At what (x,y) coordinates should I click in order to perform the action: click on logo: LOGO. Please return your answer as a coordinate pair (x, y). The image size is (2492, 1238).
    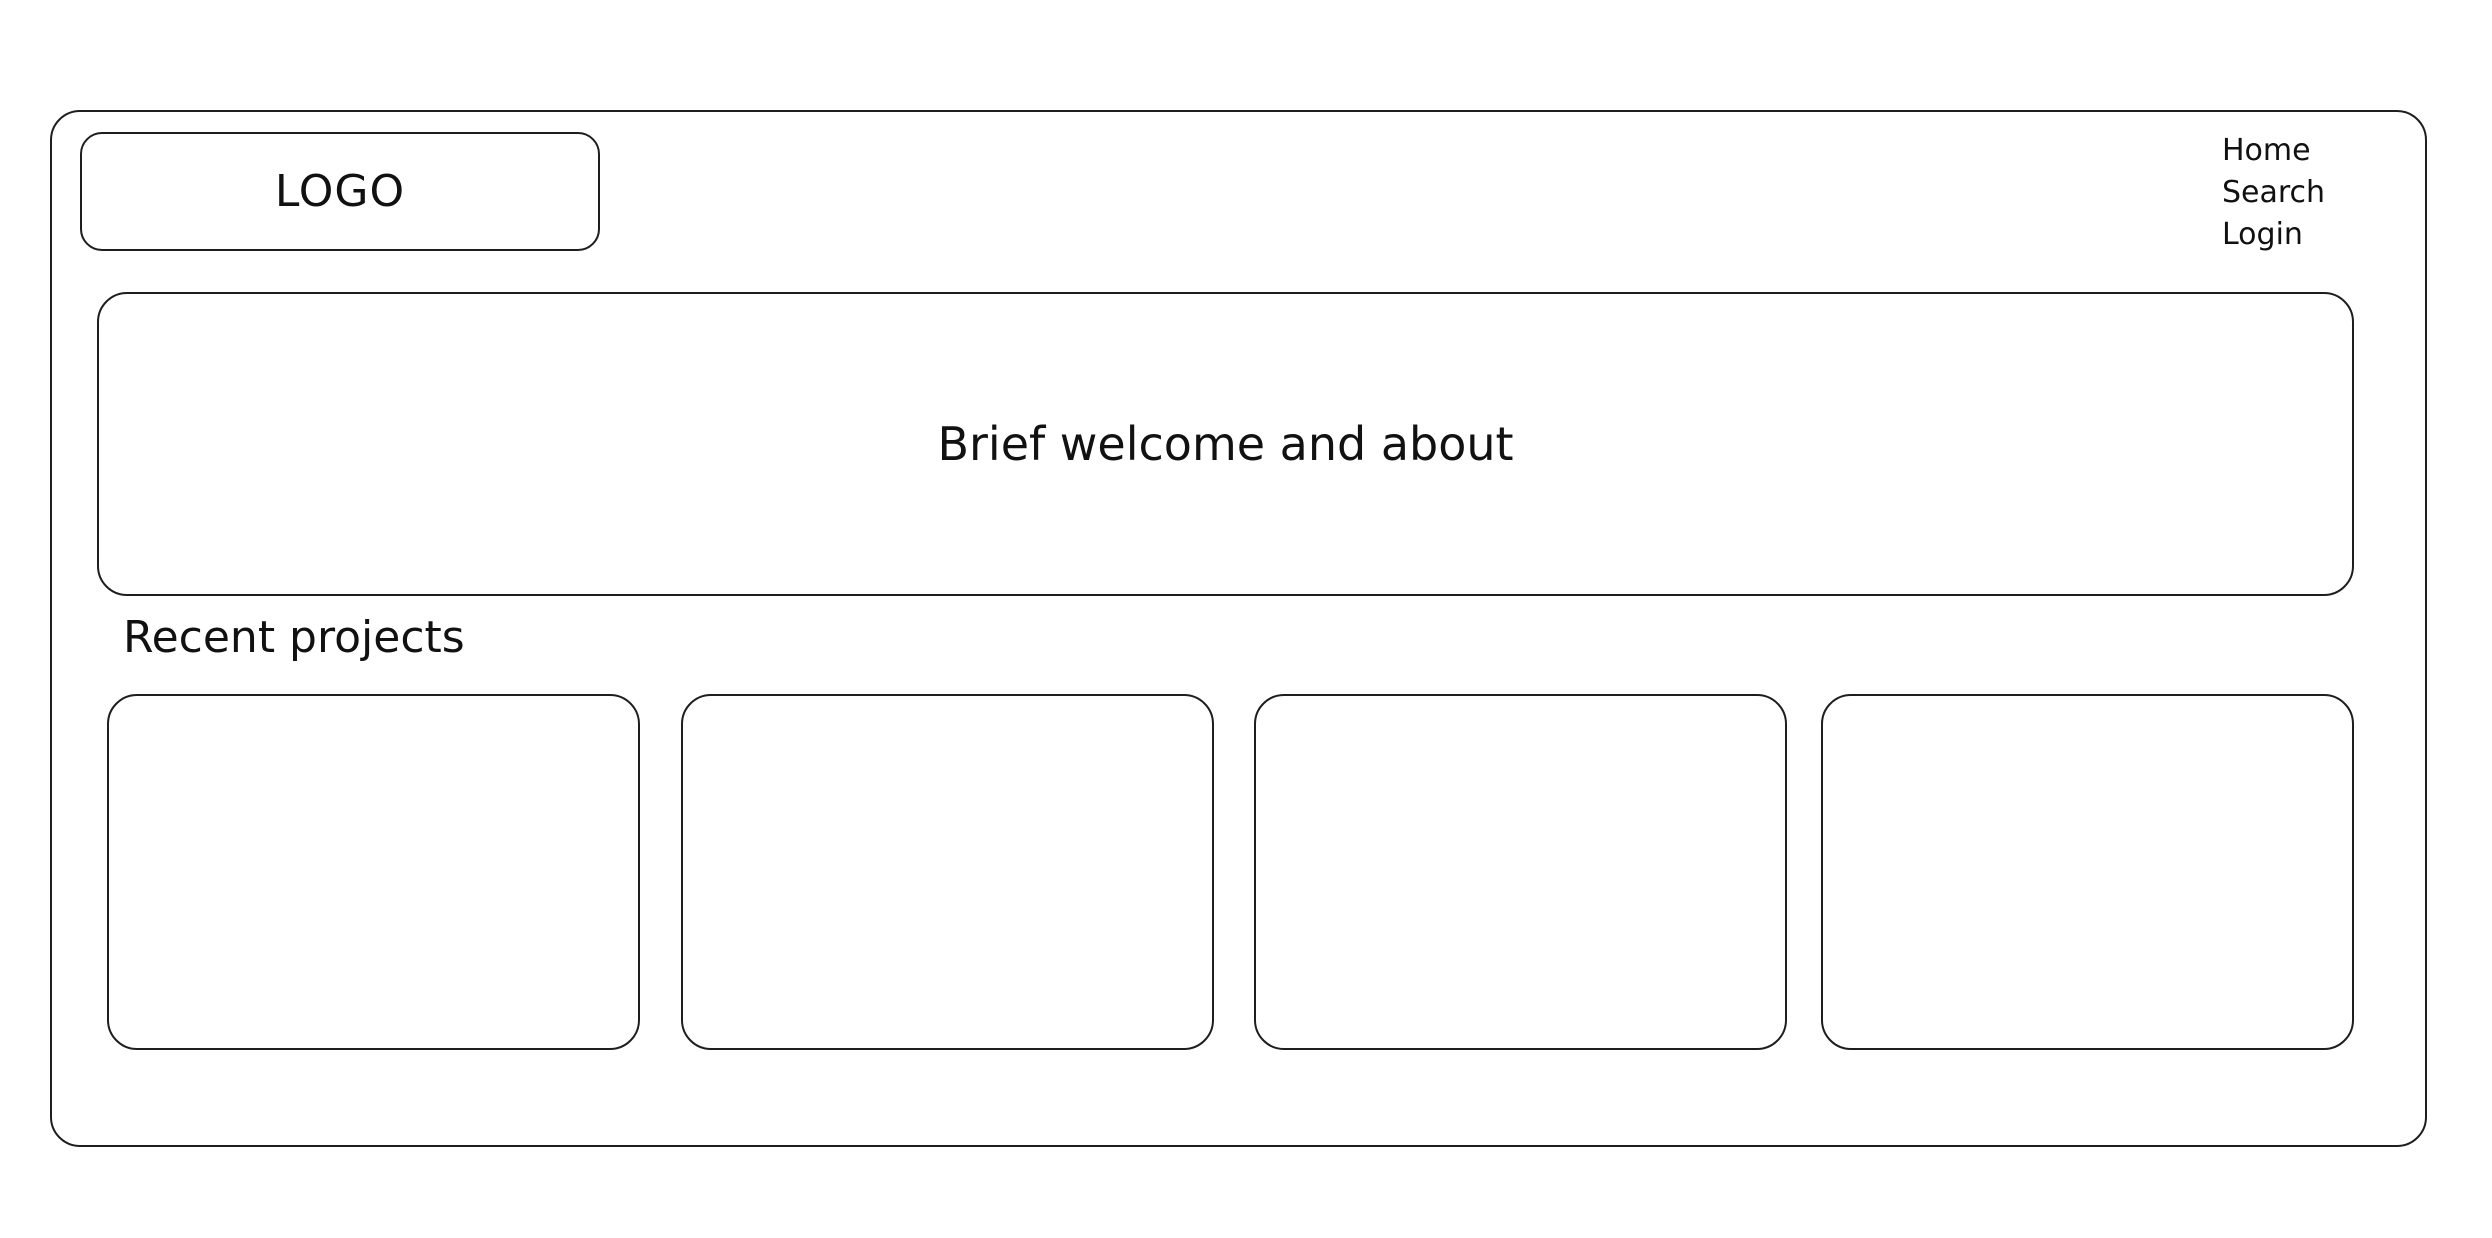
    Looking at the image, I should click on (340, 191).